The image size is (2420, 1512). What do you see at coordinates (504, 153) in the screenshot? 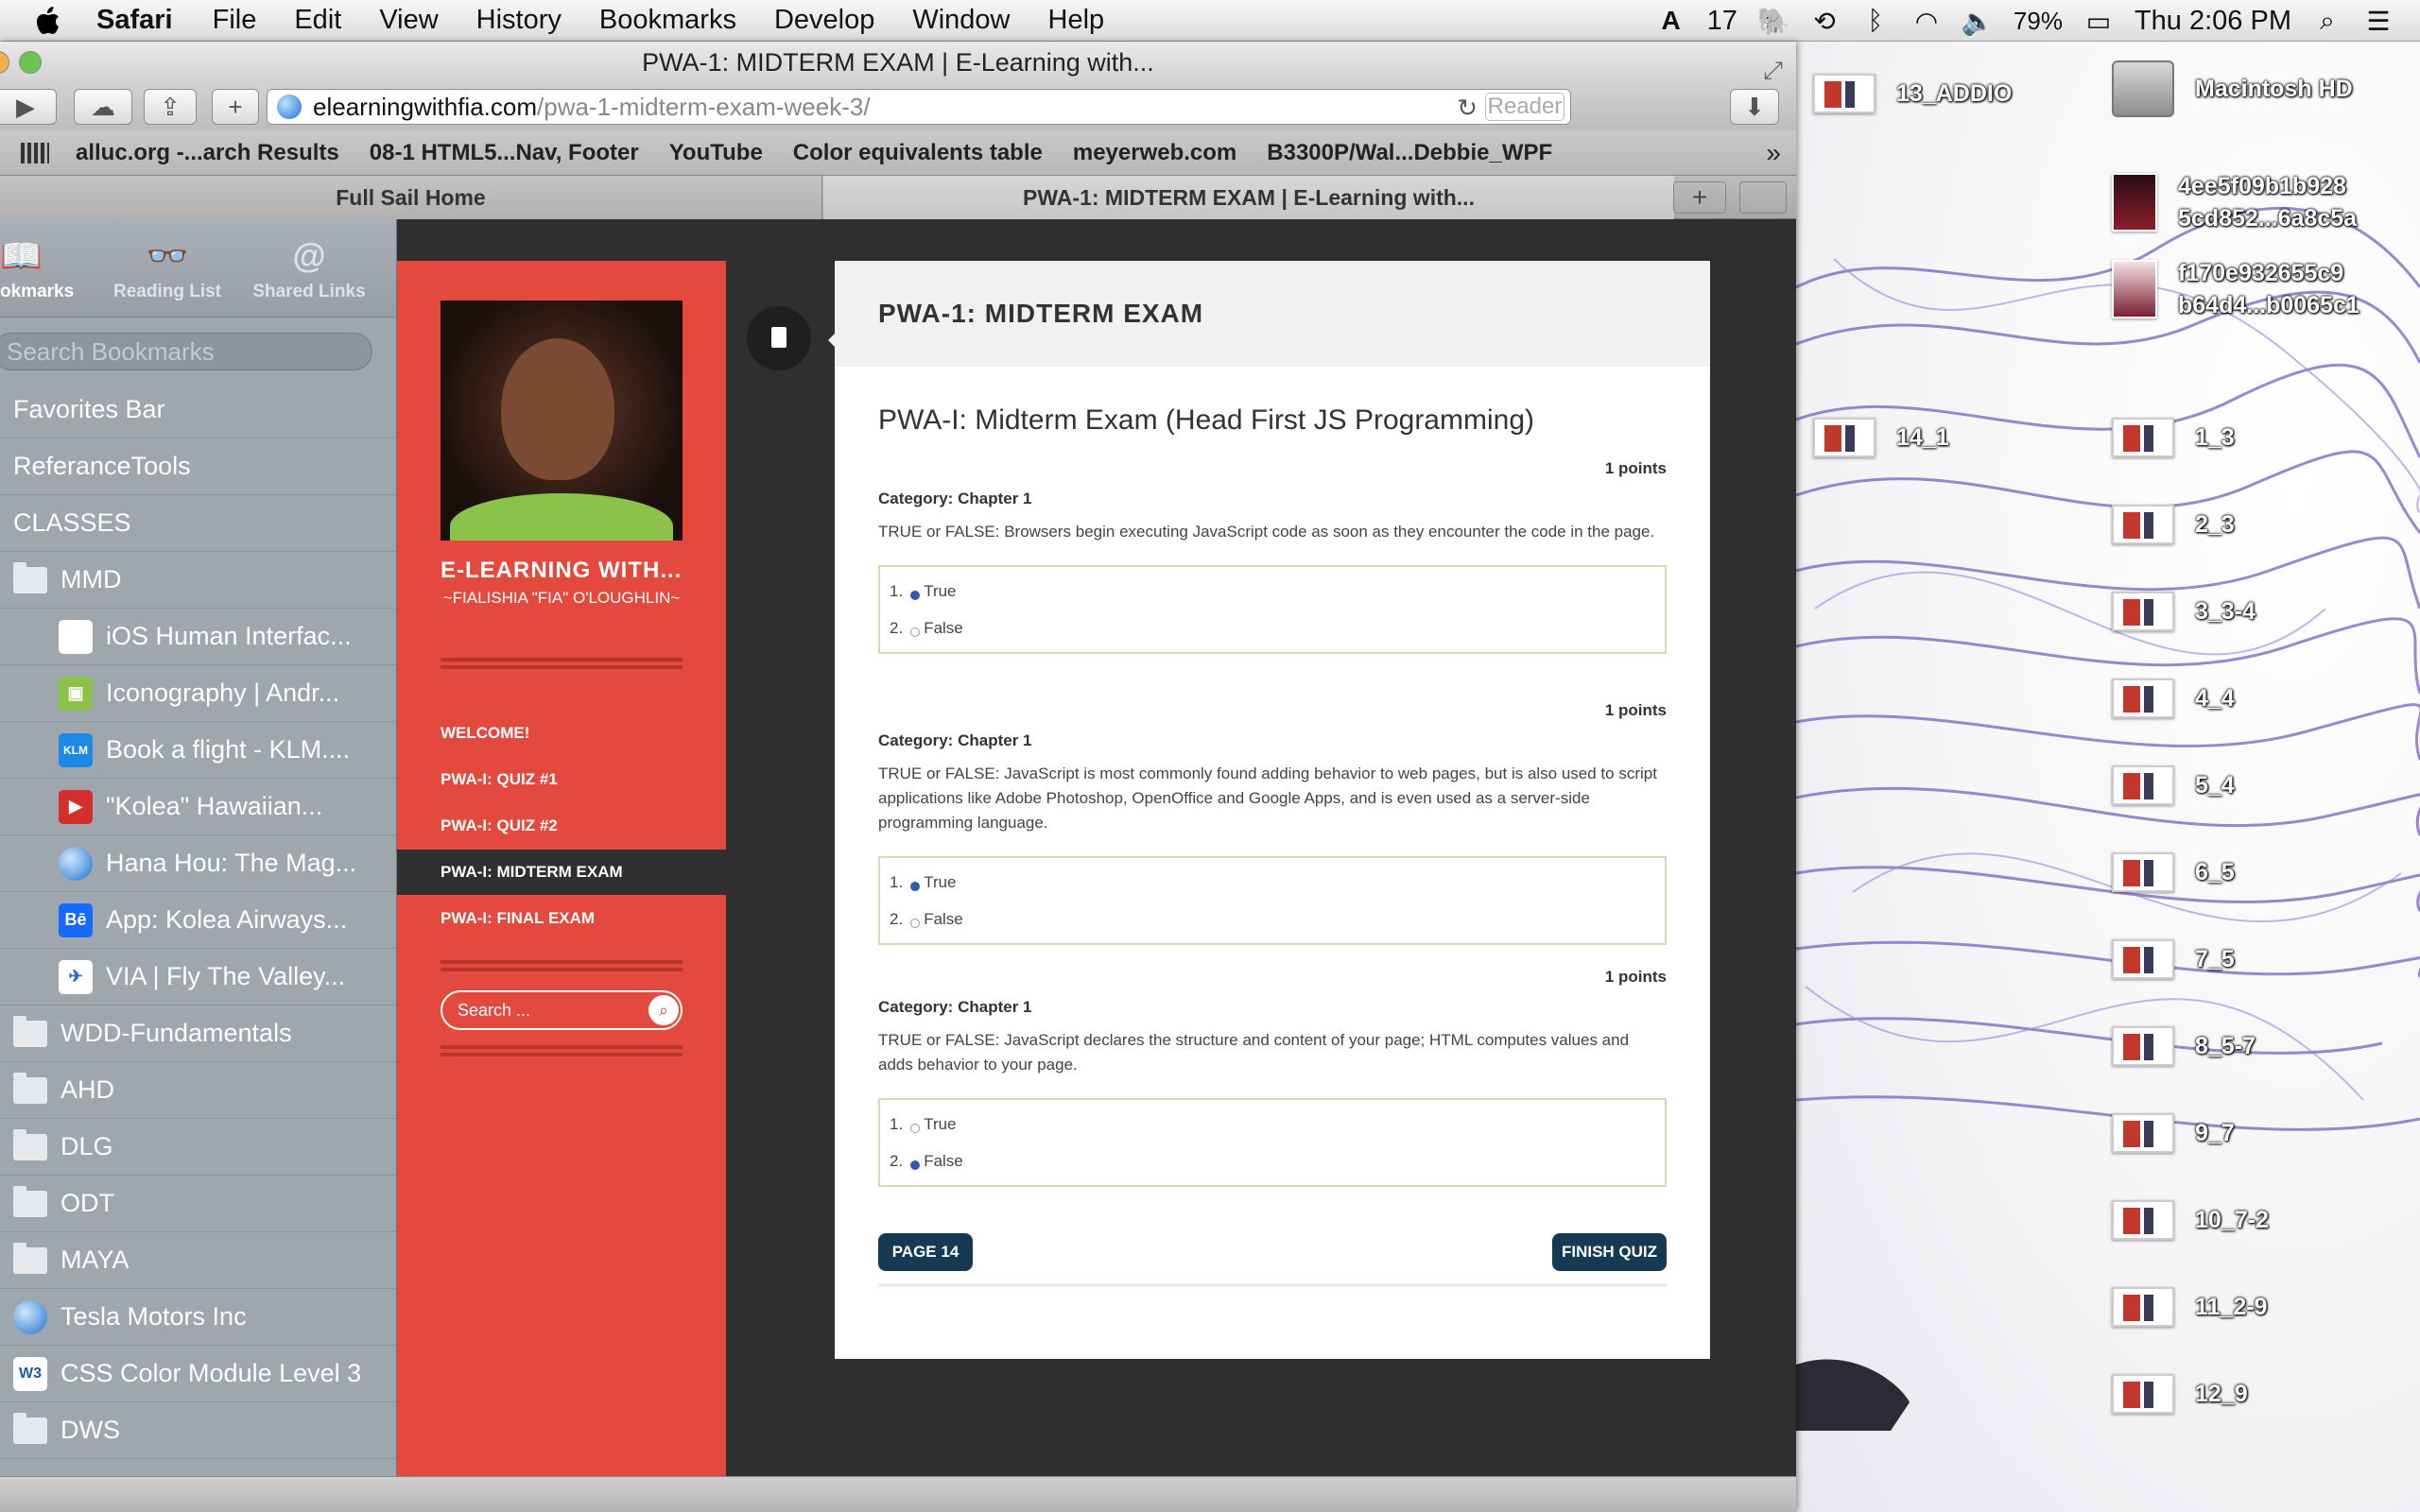
I see `bookmark-html5-nav: 08-1 HTML5...Nav, Footer` at bounding box center [504, 153].